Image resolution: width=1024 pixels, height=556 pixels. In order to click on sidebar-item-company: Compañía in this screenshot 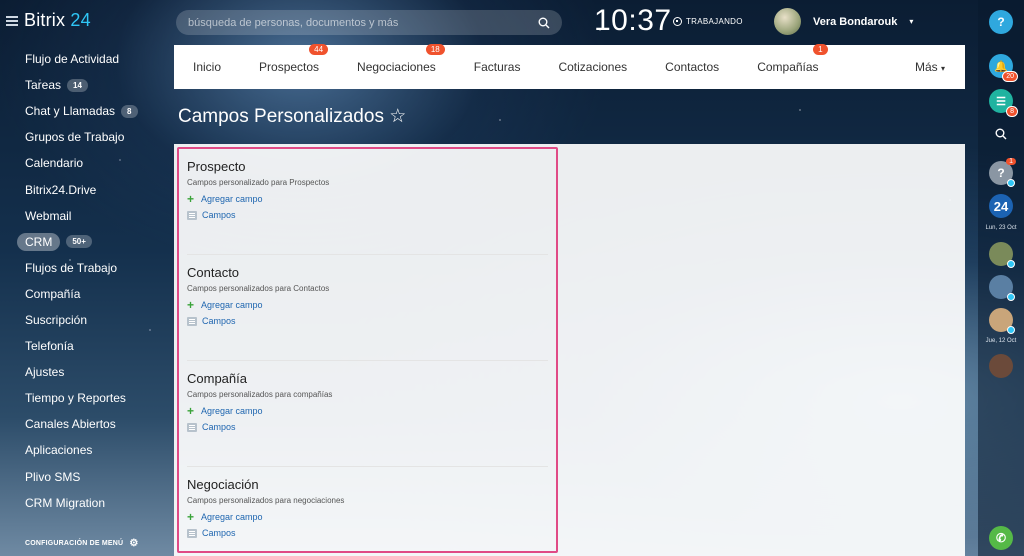, I will do `click(82, 294)`.